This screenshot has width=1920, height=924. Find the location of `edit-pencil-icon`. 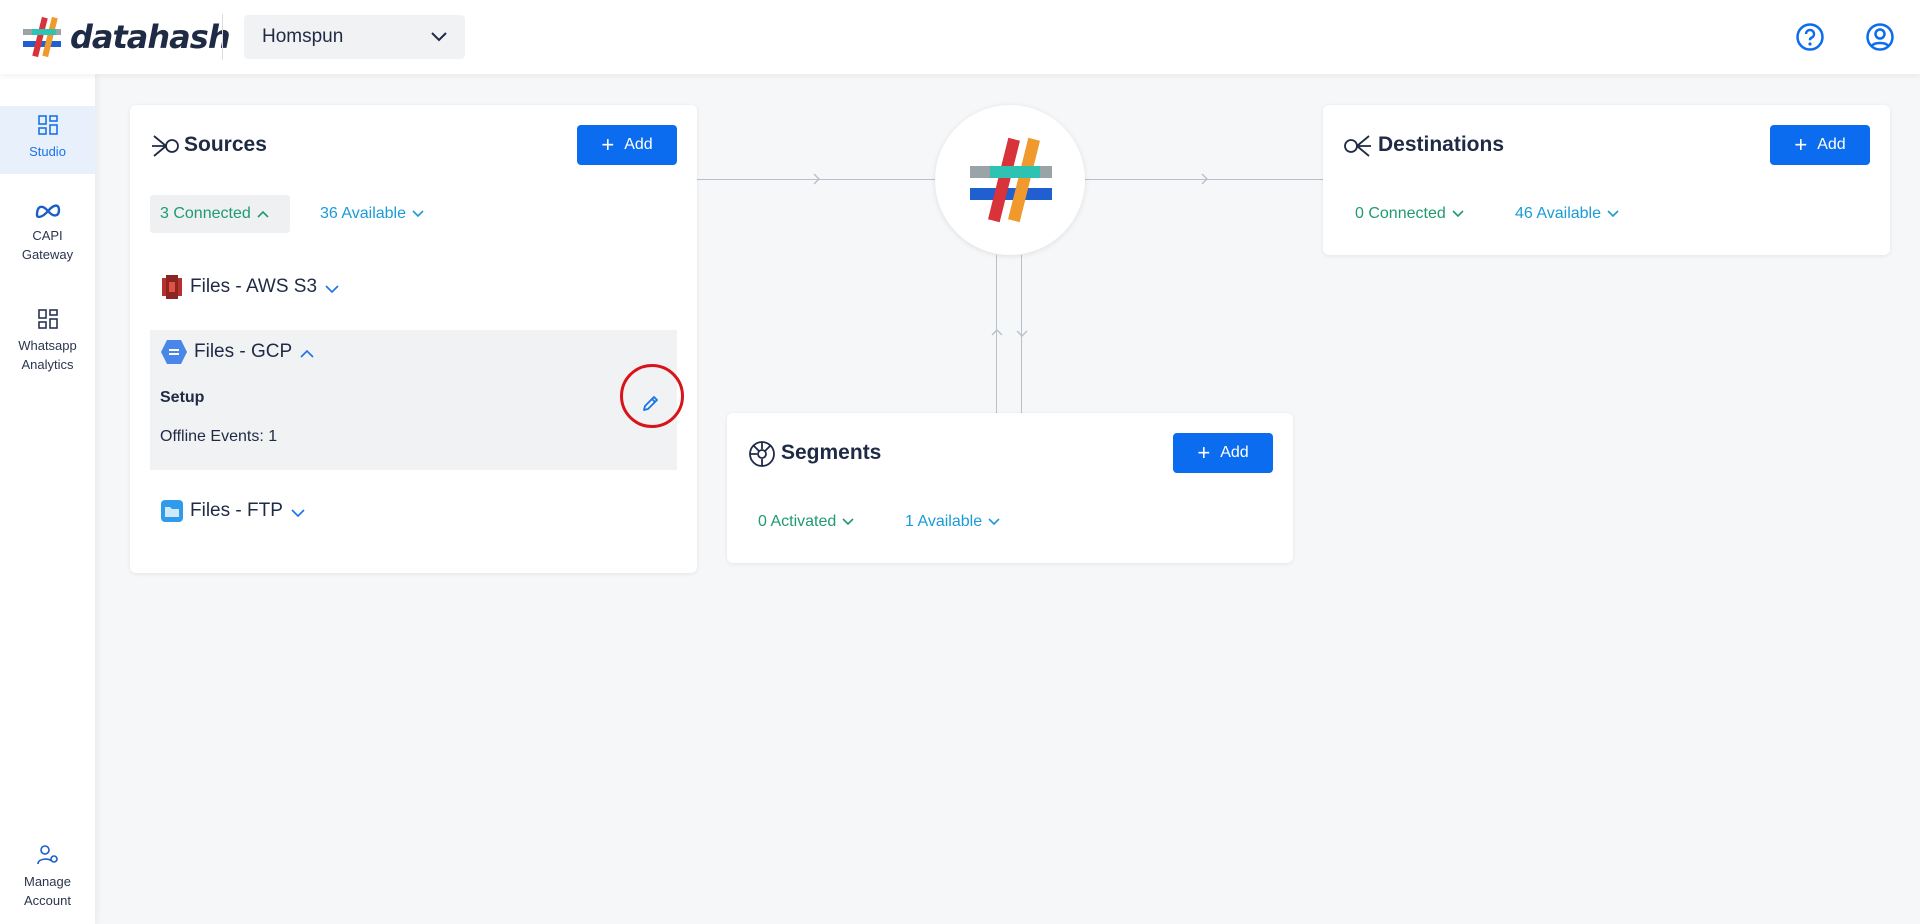

edit-pencil-icon is located at coordinates (650, 403).